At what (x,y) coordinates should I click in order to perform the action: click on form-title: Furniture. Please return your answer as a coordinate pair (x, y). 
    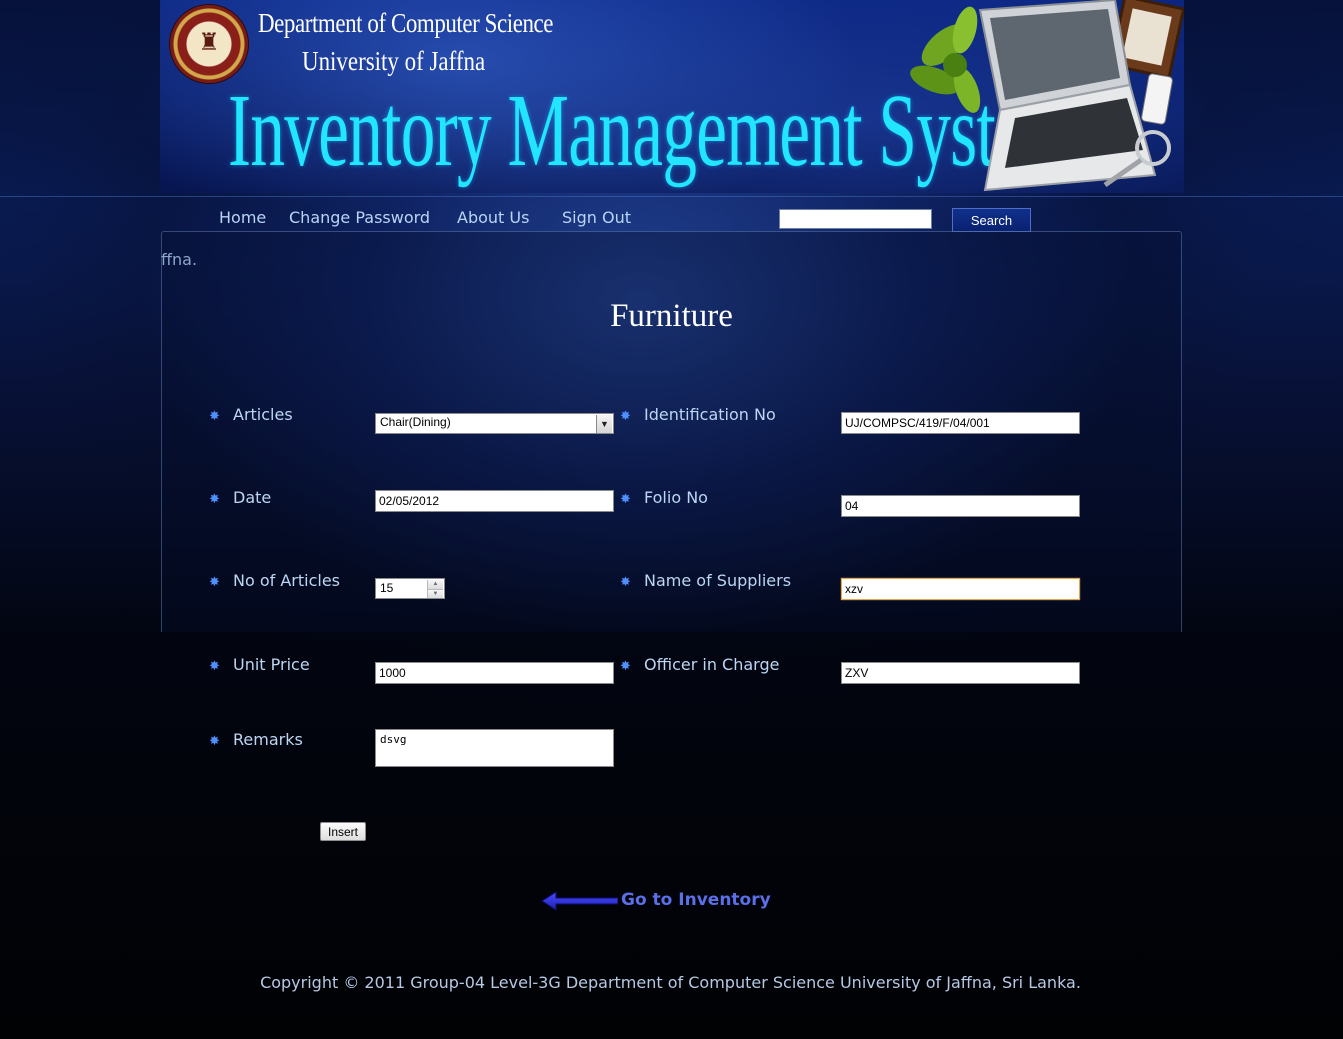
    Looking at the image, I should click on (671, 316).